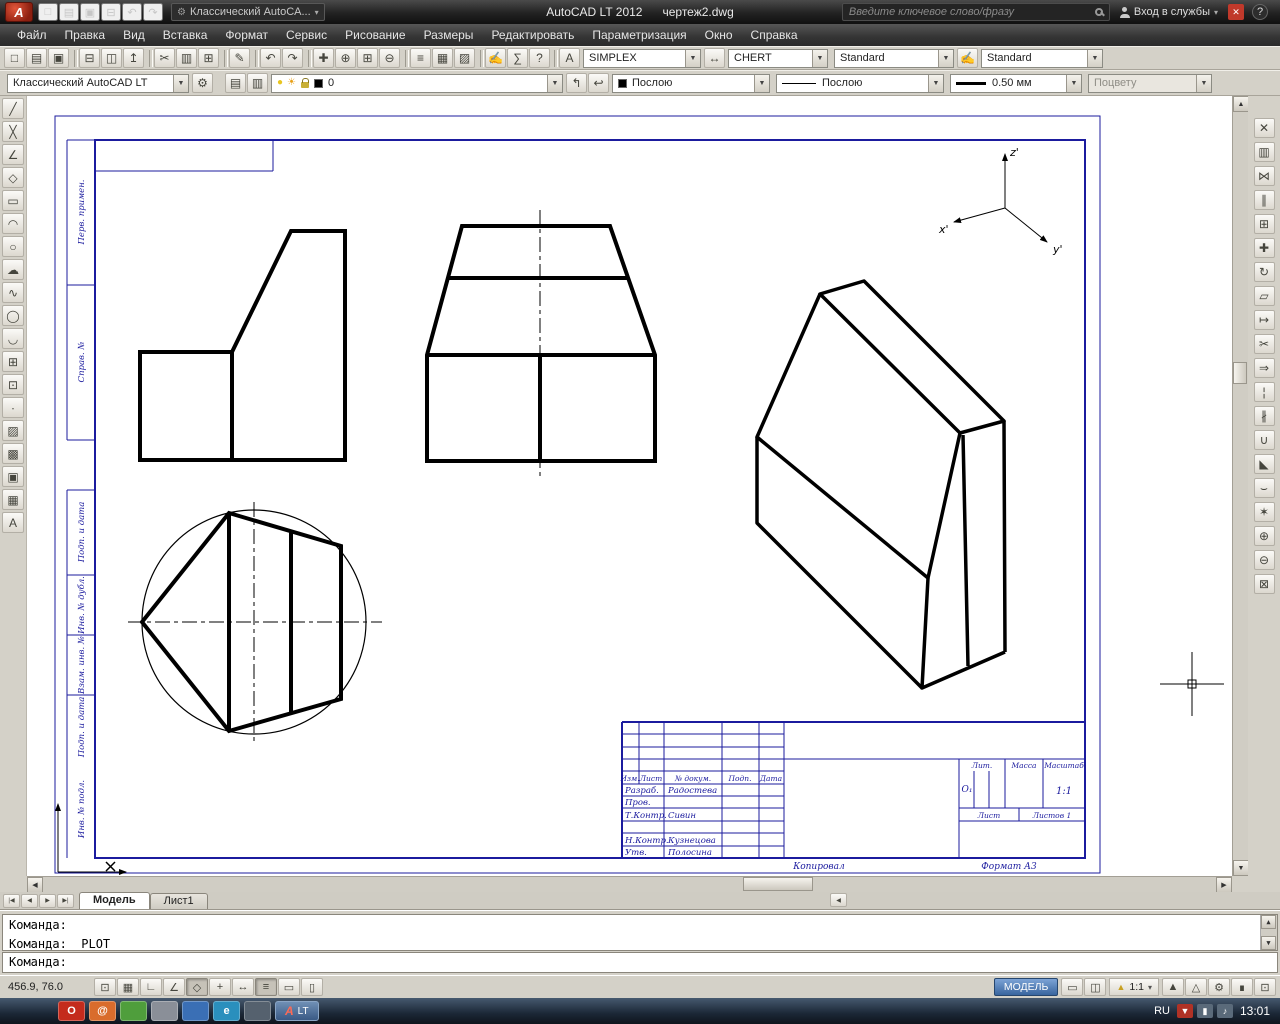 The height and width of the screenshot is (1024, 1280). What do you see at coordinates (971, 12) in the screenshot?
I see `search-input` at bounding box center [971, 12].